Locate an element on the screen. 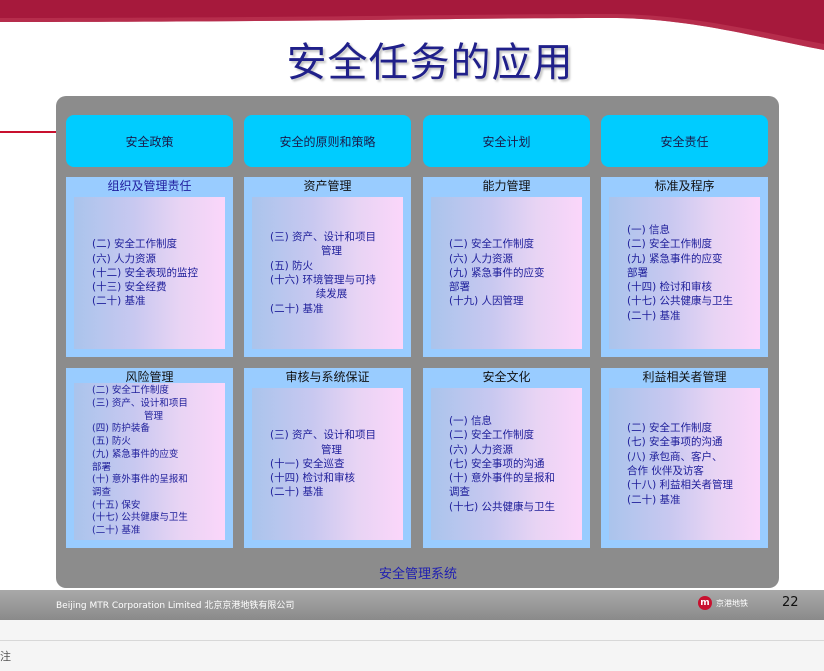  card-title: 安全文化 is located at coordinates (506, 377).